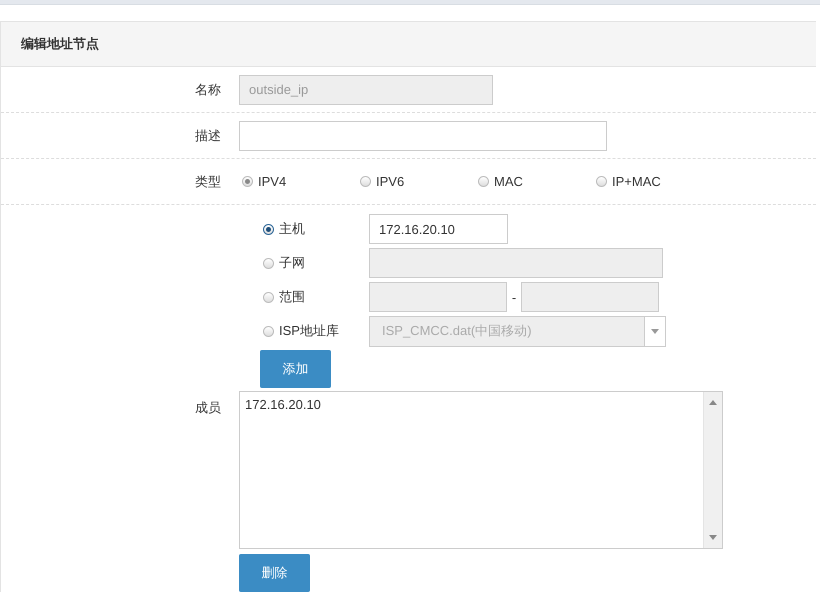 Image resolution: width=820 pixels, height=614 pixels. Describe the element at coordinates (292, 229) in the screenshot. I see `radio-label: 主机` at that location.